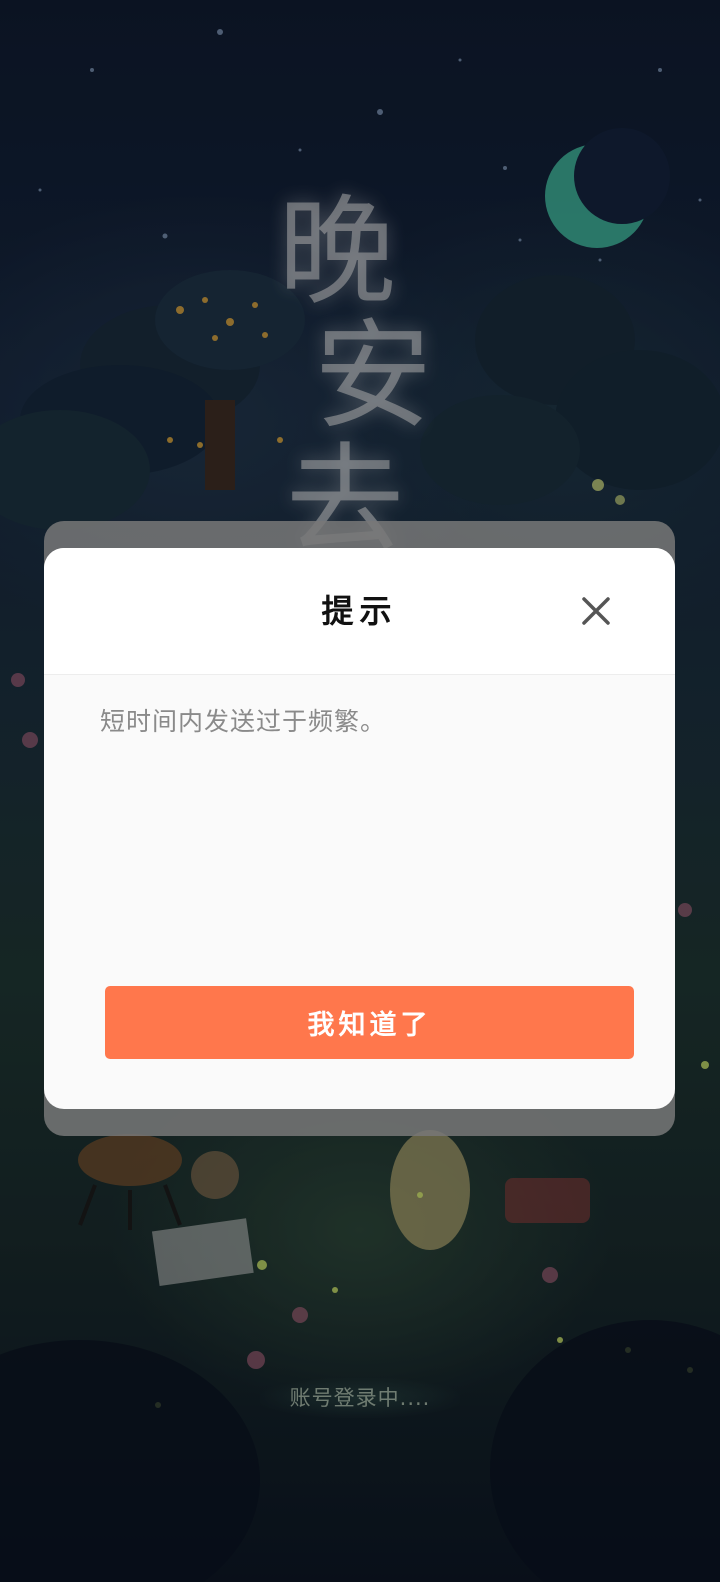  I want to click on dialog-header: 提示, so click(359, 611).